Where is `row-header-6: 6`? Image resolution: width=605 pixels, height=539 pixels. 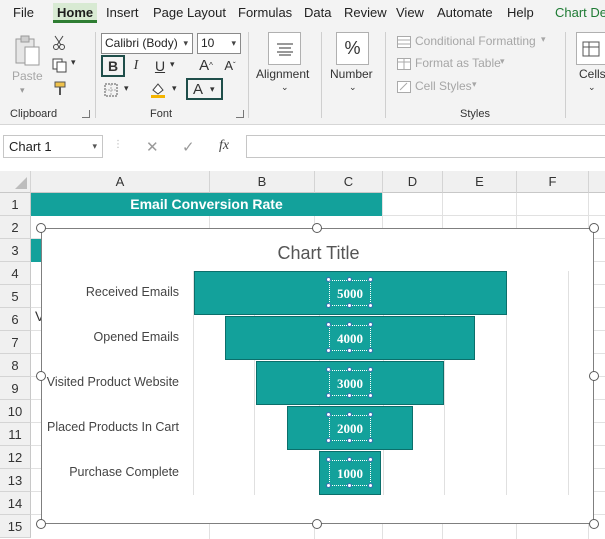 row-header-6: 6 is located at coordinates (15, 319).